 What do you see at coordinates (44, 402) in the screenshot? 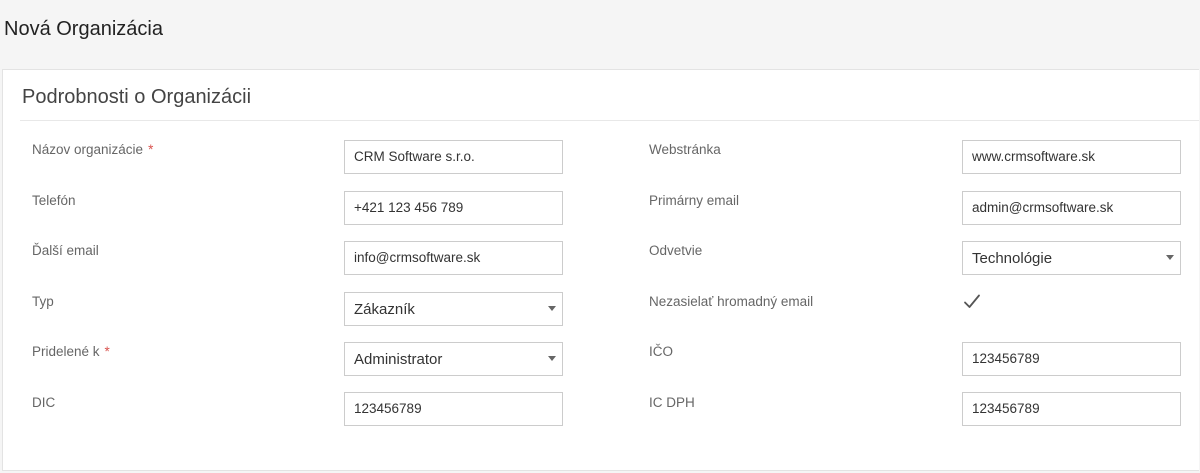
I see `dic-label: DIC` at bounding box center [44, 402].